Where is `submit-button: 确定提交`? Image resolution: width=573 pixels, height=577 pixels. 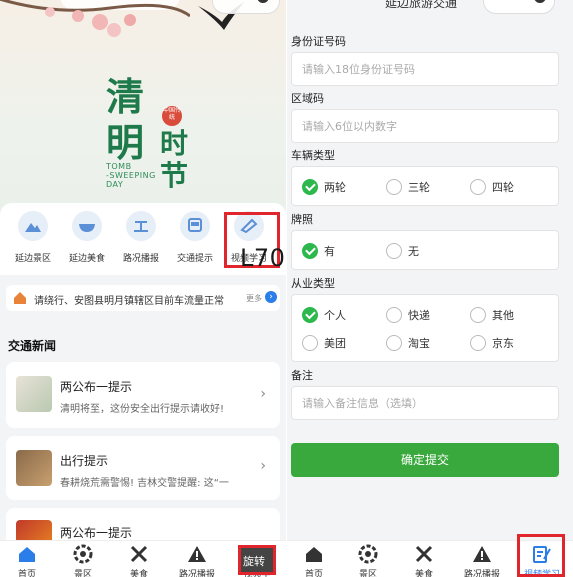 submit-button: 确定提交 is located at coordinates (425, 460).